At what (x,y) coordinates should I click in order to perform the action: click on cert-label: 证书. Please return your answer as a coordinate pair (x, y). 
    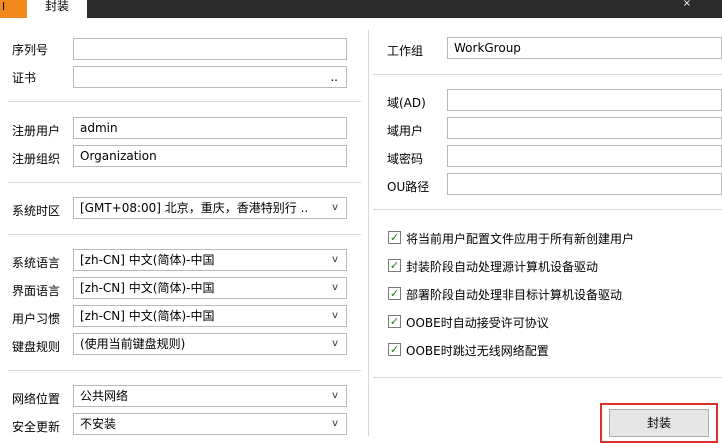
    Looking at the image, I should click on (24, 78).